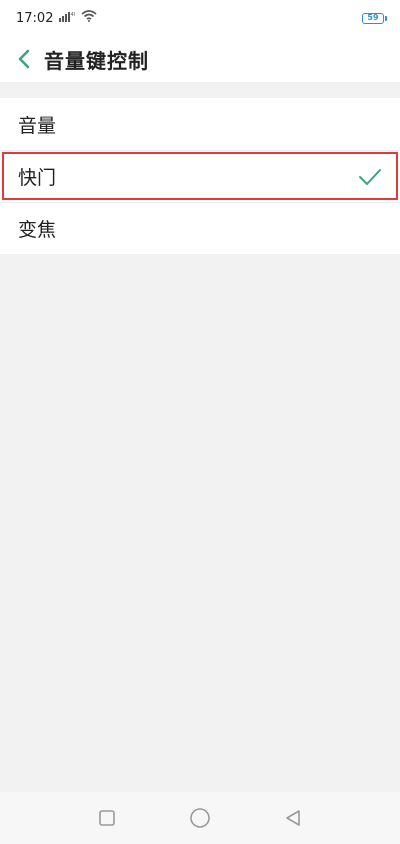  I want to click on back-nav-button, so click(293, 818).